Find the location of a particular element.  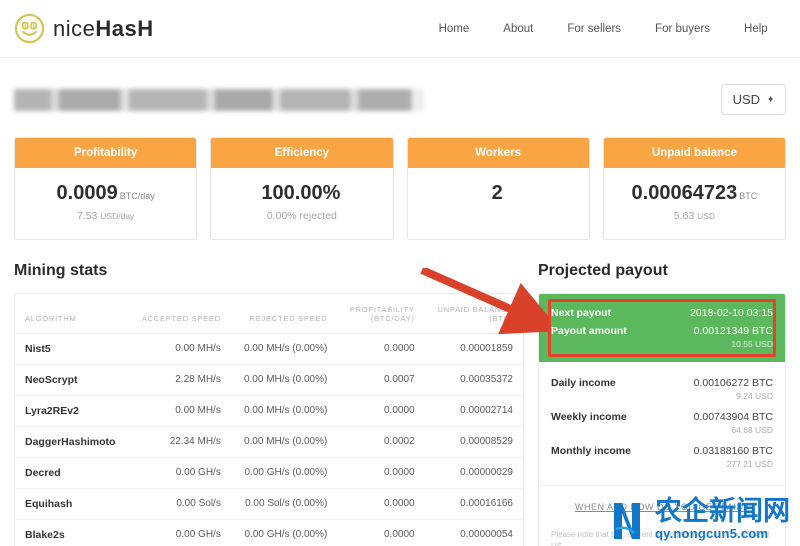

cell-unpaid: 0.00008529 is located at coordinates (473, 442).